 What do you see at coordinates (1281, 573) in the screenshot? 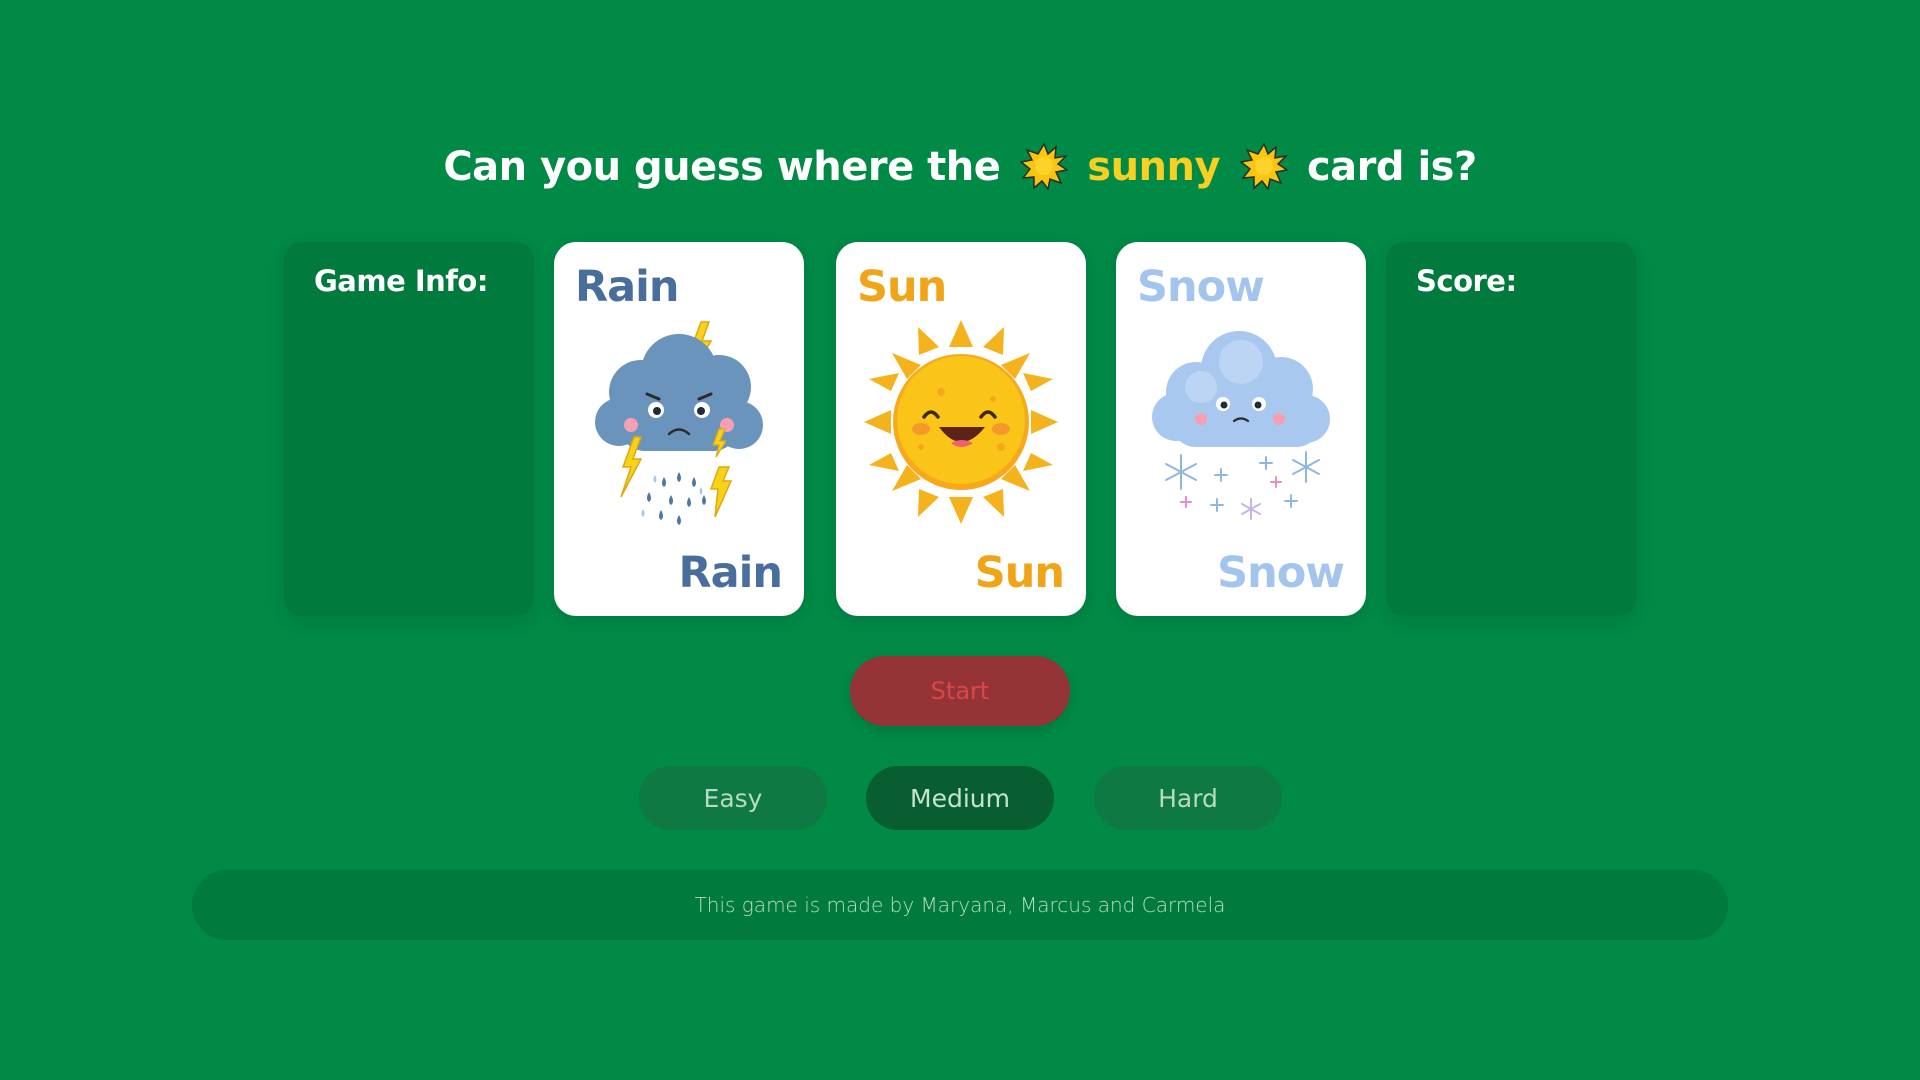
I see `card-label-bottom: Snow` at bounding box center [1281, 573].